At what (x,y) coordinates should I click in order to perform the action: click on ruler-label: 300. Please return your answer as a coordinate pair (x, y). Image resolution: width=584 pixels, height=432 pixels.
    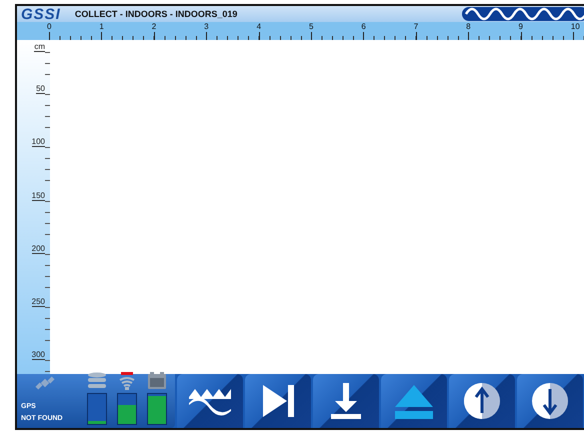
    Looking at the image, I should click on (38, 355).